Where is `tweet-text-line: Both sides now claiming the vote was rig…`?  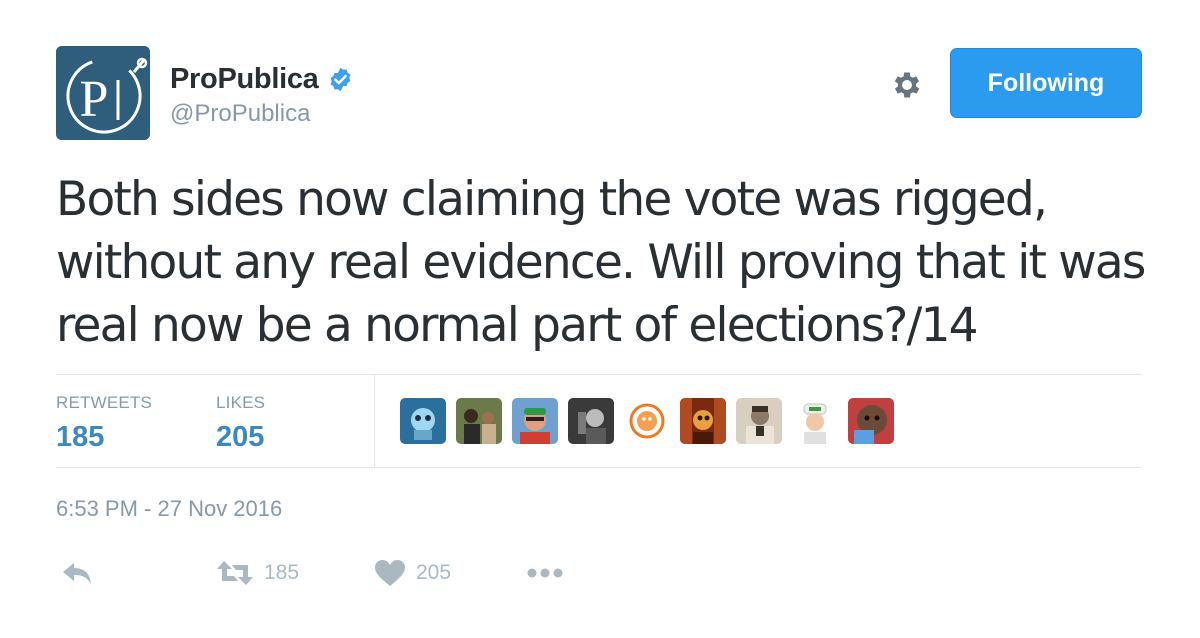
tweet-text-line: Both sides now claiming the vote was rig… is located at coordinates (552, 199).